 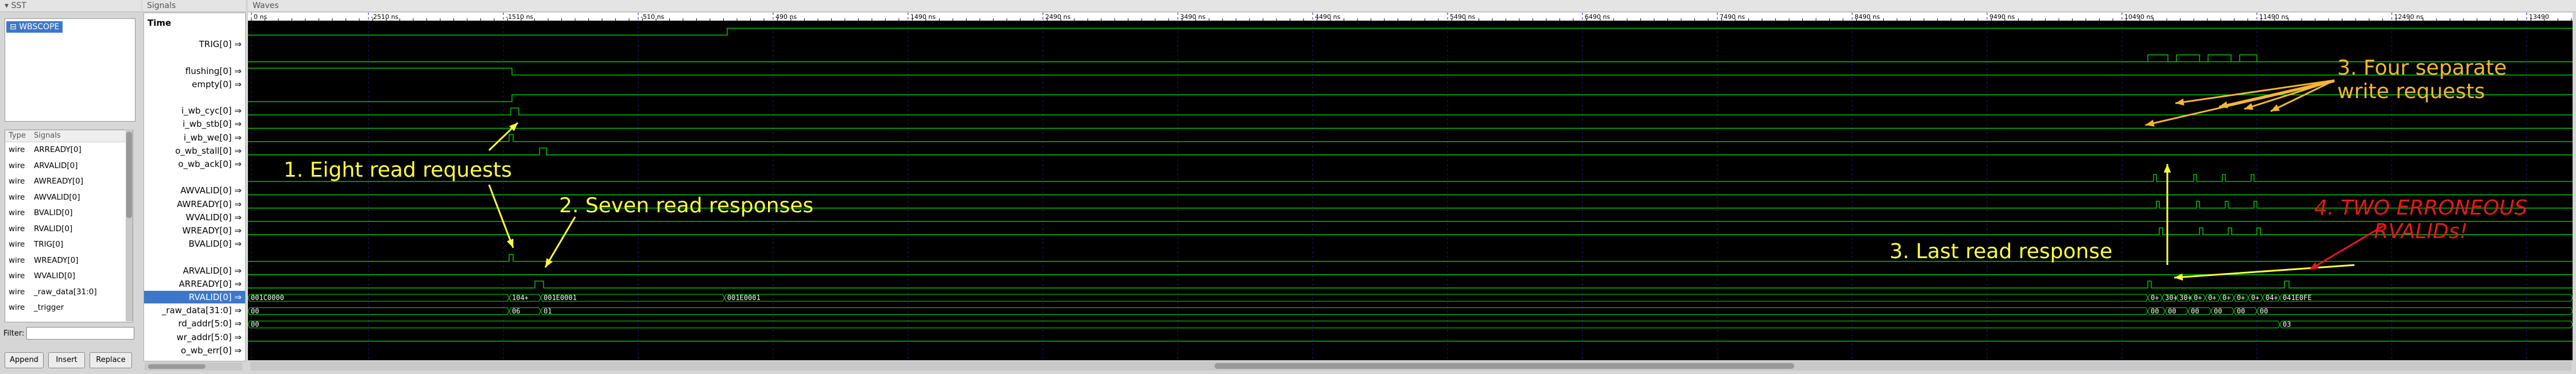 What do you see at coordinates (211, 191) in the screenshot?
I see `signal-row: AWVALID[0] ⇒` at bounding box center [211, 191].